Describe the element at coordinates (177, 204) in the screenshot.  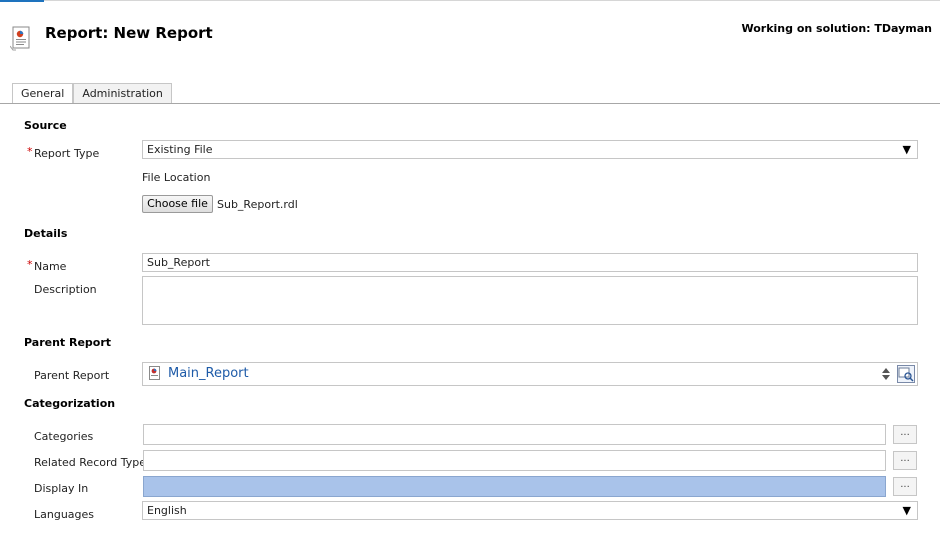
I see `choose-file-button: Choose file` at that location.